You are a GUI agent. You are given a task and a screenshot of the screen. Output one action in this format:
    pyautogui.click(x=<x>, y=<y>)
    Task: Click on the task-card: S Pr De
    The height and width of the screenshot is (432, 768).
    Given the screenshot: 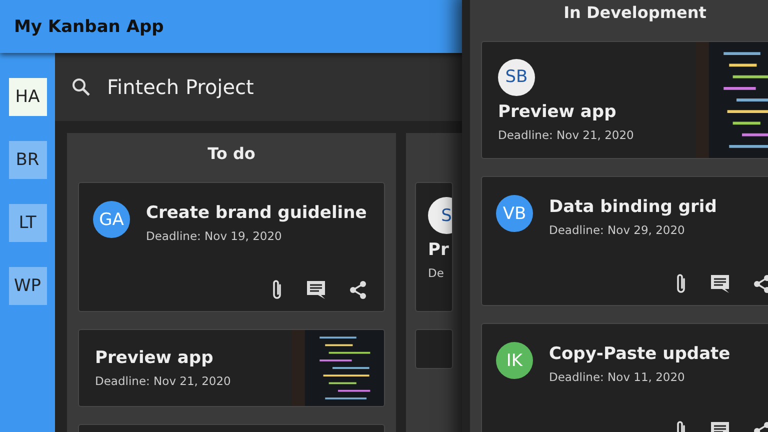 What is the action you would take?
    pyautogui.click(x=434, y=247)
    